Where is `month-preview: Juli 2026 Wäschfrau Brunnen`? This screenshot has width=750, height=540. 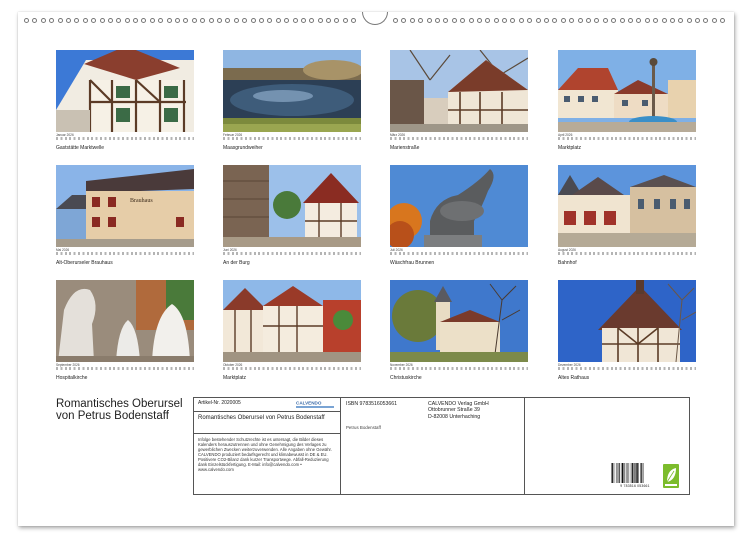
month-preview: Juli 2026 Wäschfrau Brunnen is located at coordinates (459, 220).